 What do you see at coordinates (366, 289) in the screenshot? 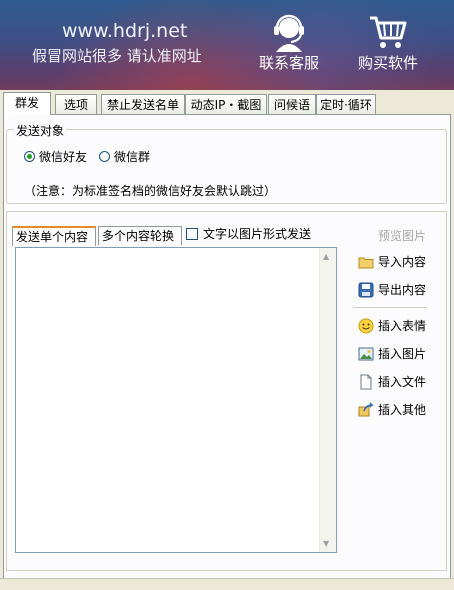
I see `save-icon` at bounding box center [366, 289].